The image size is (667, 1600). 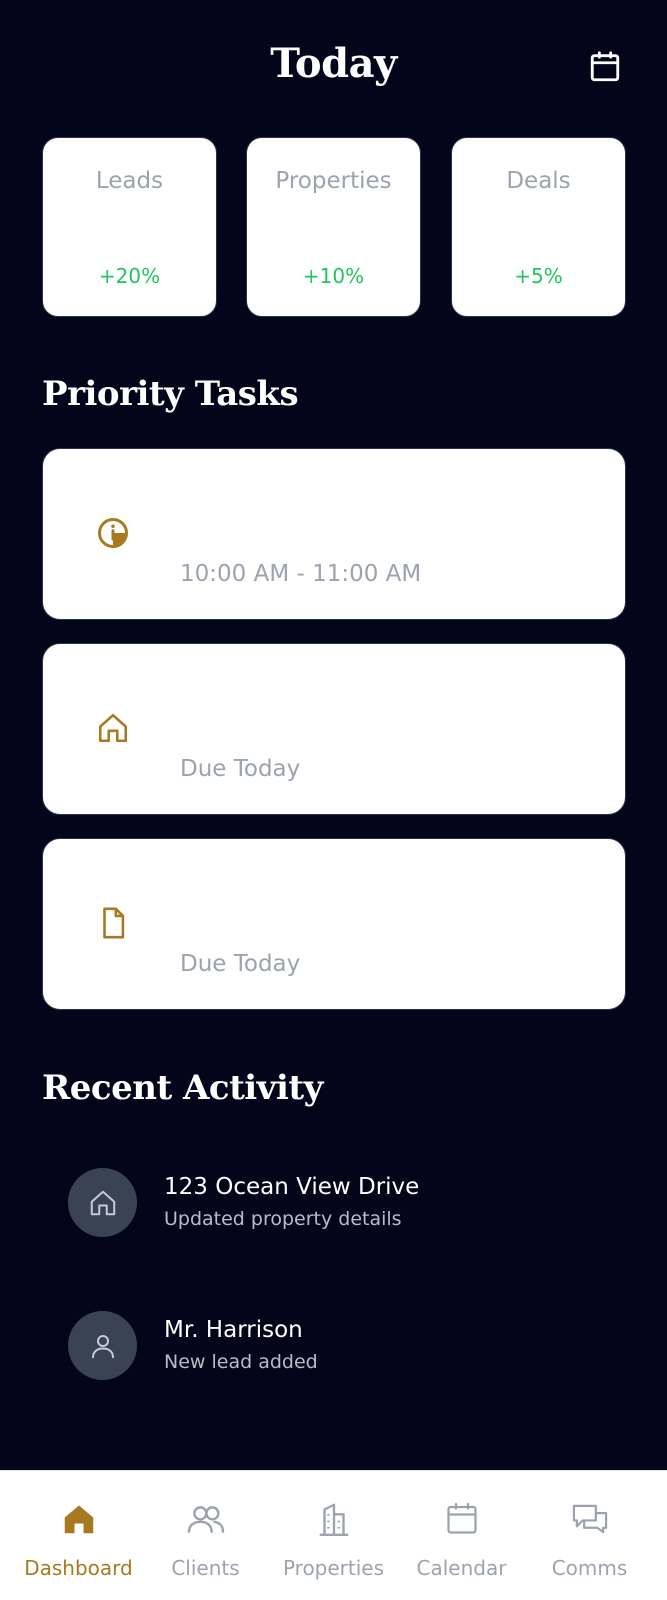 I want to click on info-clock-icon, so click(x=113, y=533).